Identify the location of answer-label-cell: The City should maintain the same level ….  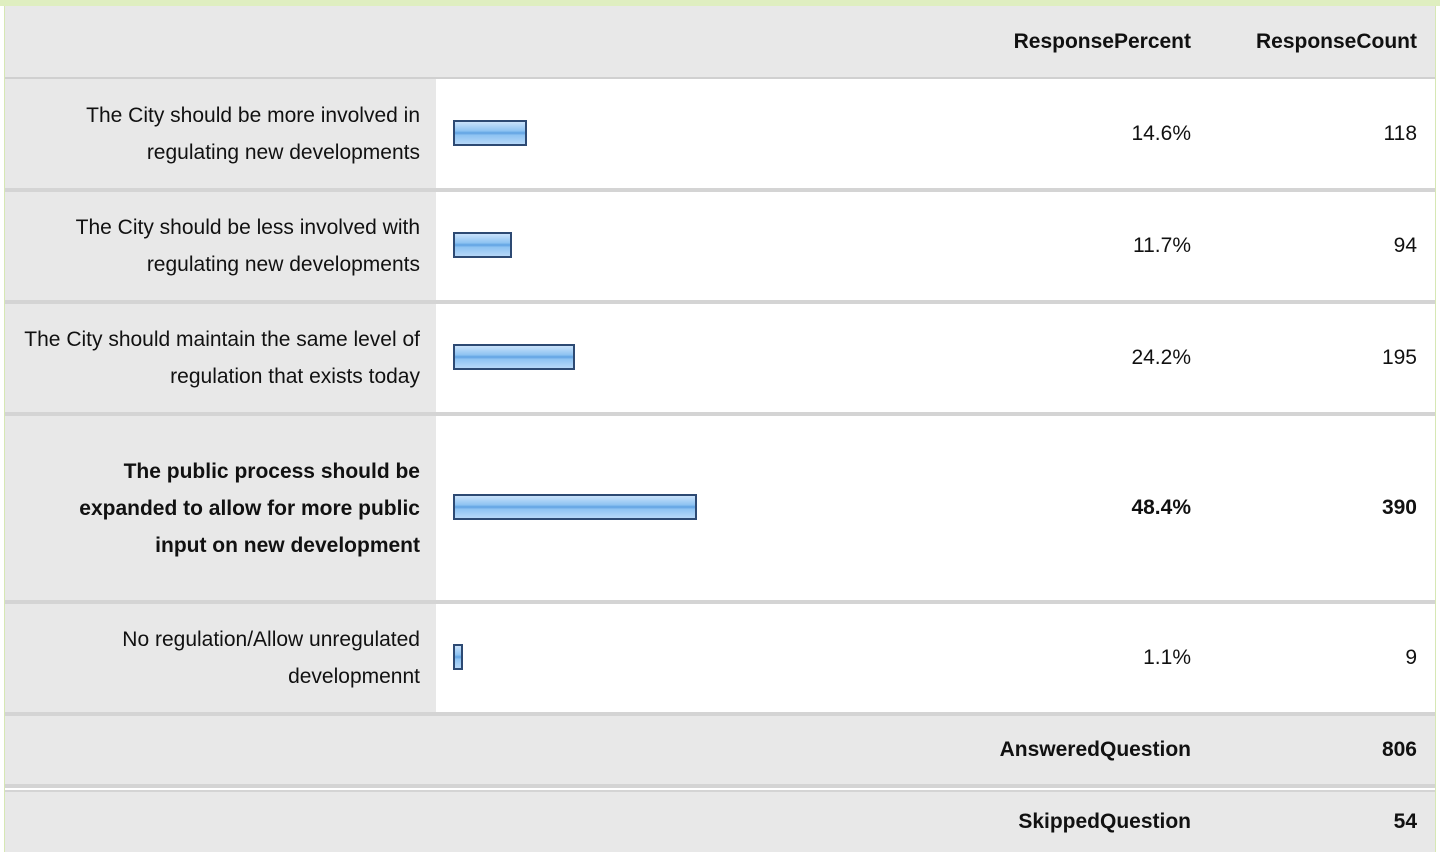
(220, 358).